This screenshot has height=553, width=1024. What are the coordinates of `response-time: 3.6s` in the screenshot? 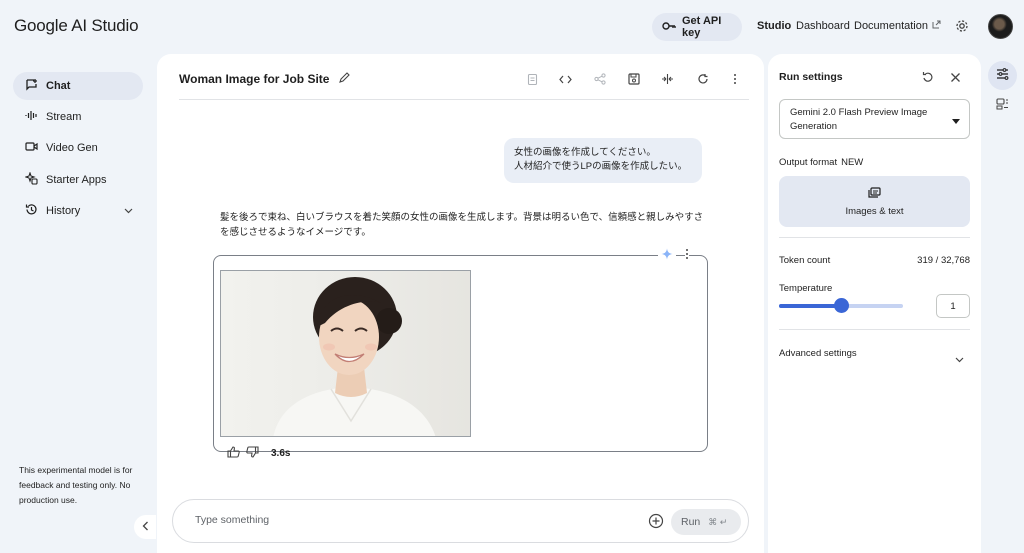 It's located at (281, 453).